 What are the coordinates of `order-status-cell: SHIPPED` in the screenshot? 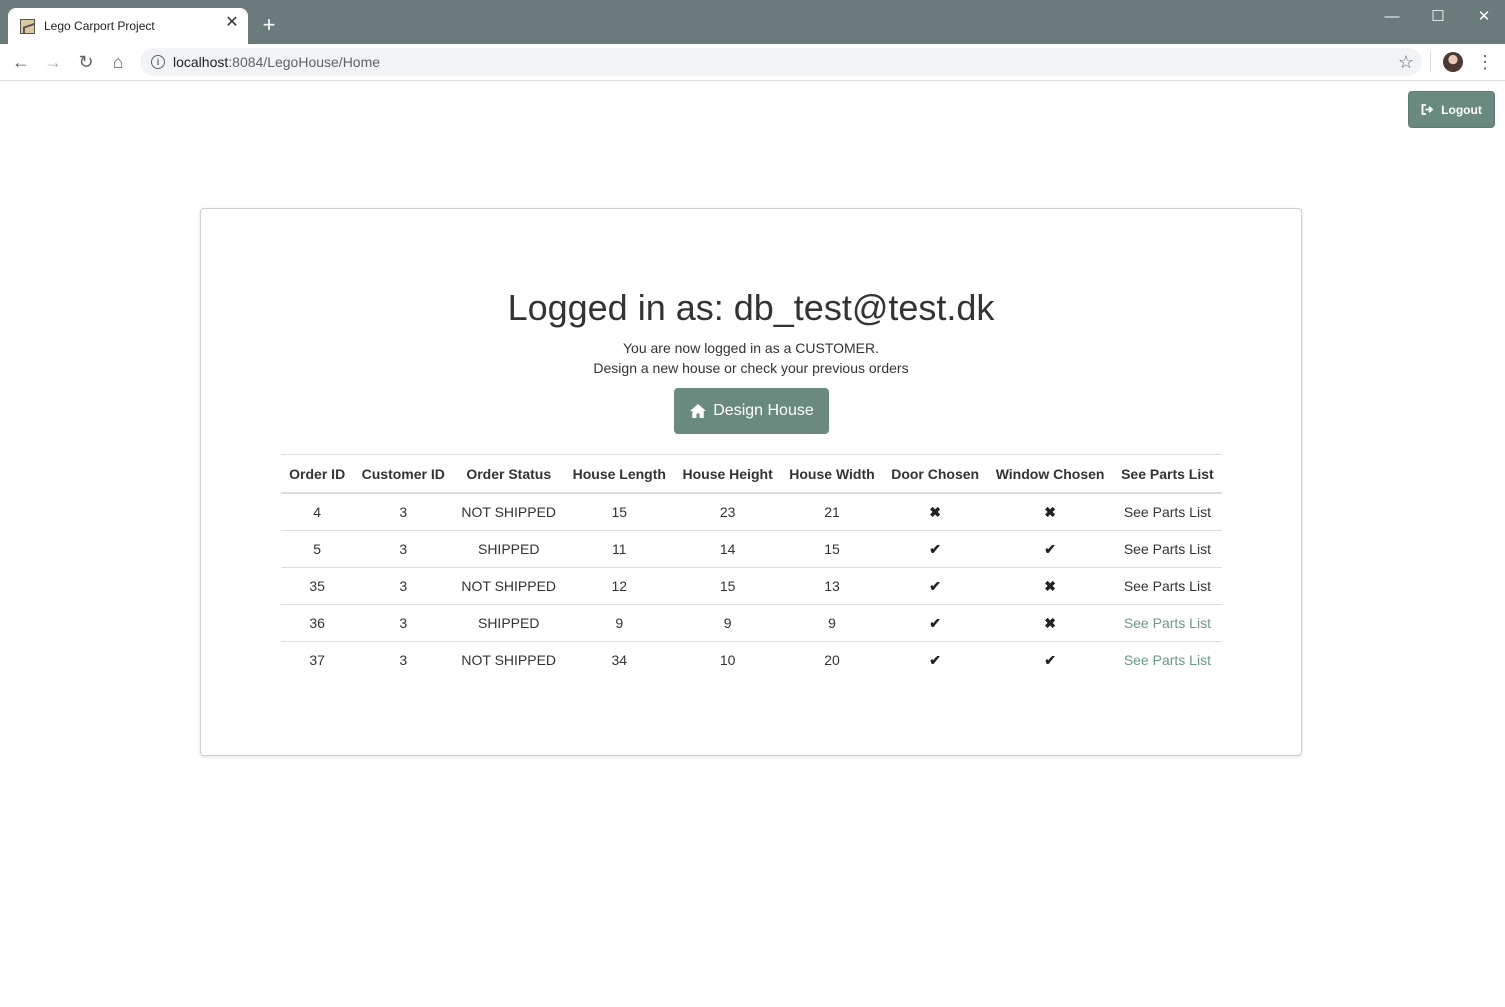 It's located at (509, 623).